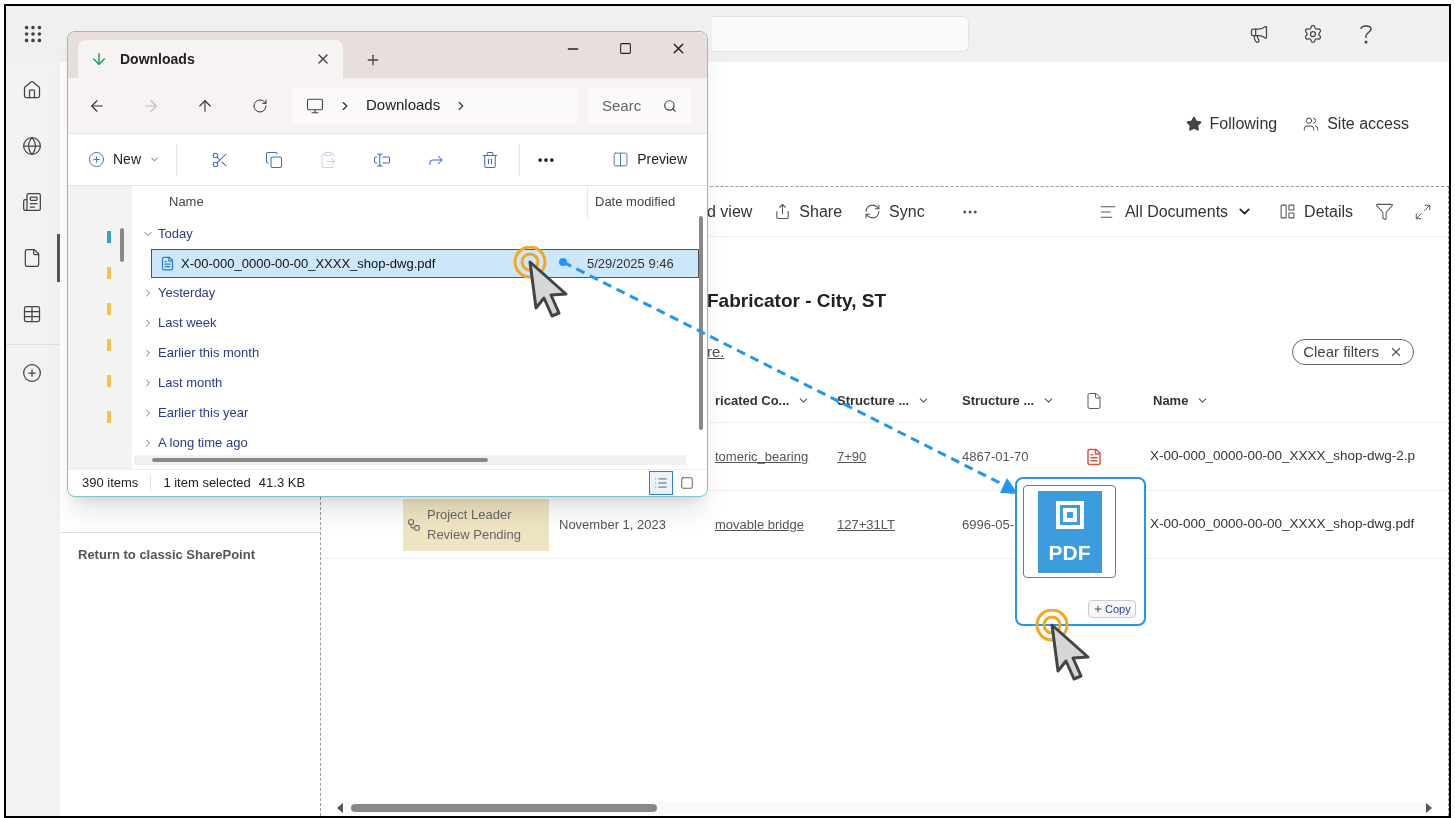 The image size is (1455, 818). I want to click on group-header: Last month, so click(419, 383).